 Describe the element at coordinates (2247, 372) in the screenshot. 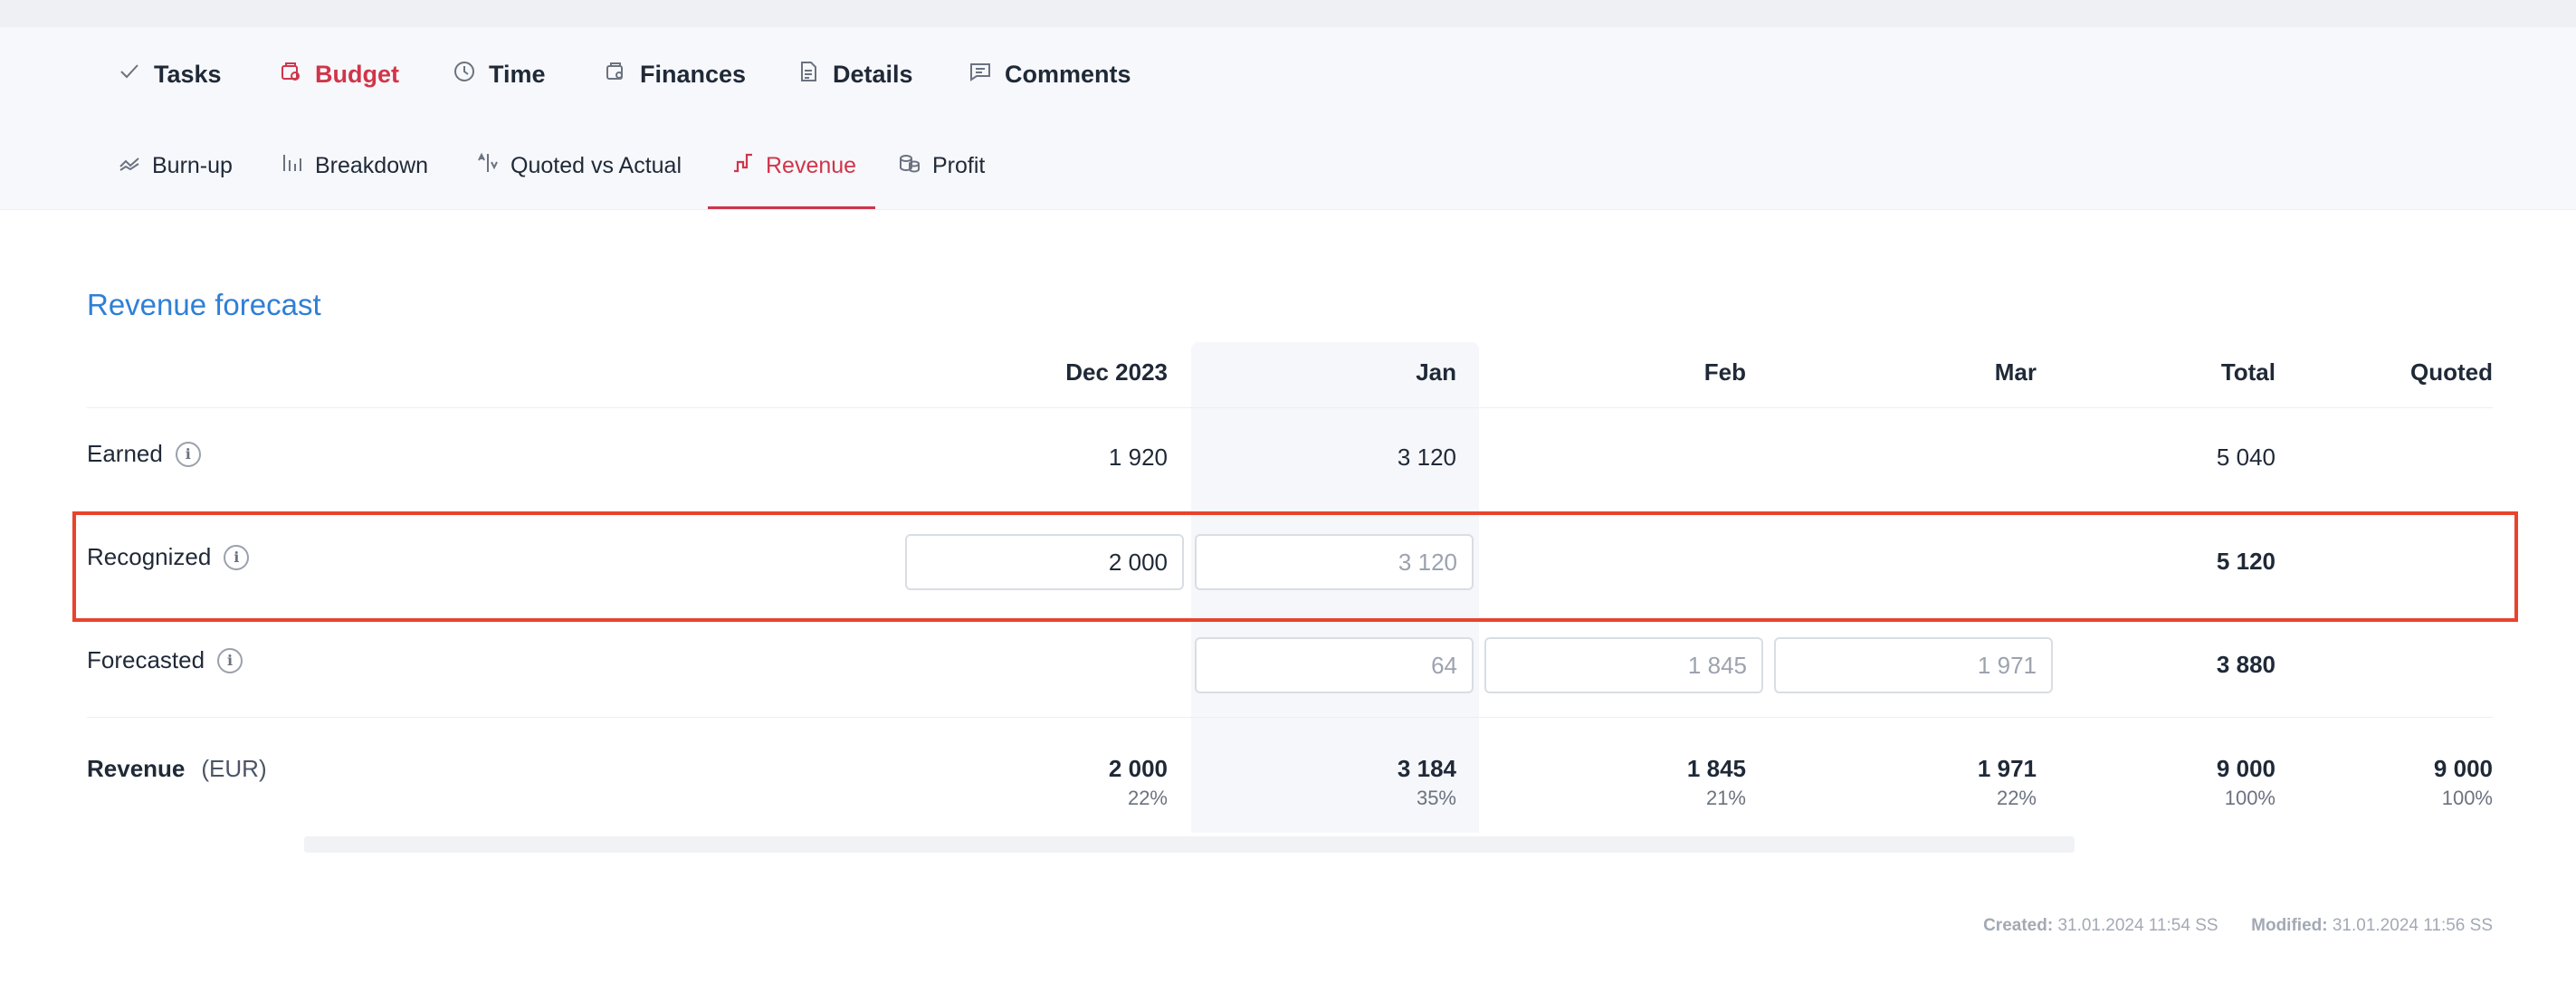

I see `column-header-total: Total` at that location.